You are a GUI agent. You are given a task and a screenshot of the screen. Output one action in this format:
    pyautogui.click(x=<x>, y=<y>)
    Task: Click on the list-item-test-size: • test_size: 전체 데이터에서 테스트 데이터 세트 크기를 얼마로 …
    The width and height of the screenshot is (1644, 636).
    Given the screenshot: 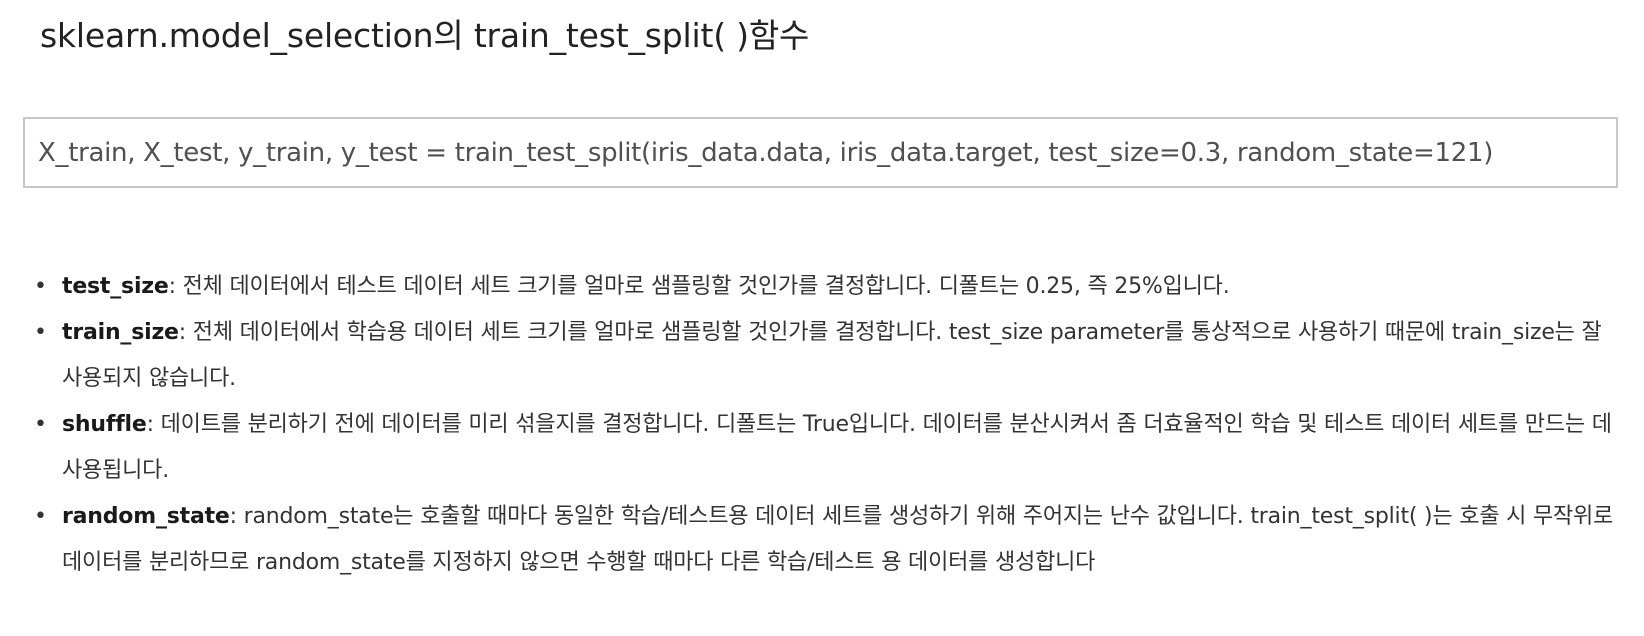 What is the action you would take?
    pyautogui.click(x=822, y=287)
    